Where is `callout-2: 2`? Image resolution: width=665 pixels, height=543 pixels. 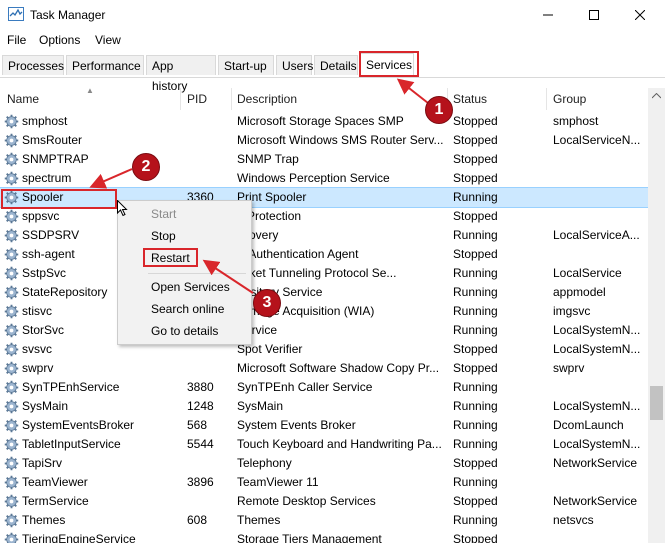
callout-2: 2 is located at coordinates (146, 167).